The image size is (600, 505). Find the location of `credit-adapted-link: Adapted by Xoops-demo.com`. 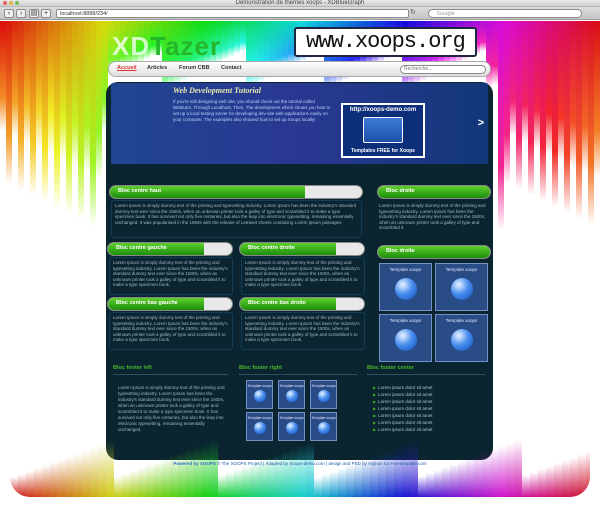

credit-adapted-link: Adapted by Xoops-demo.com is located at coordinates (294, 463).